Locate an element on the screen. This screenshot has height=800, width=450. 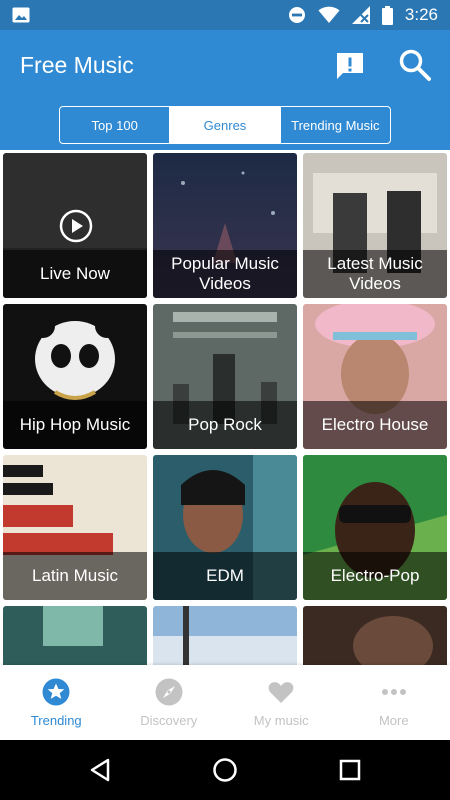
genre-label: Hip Hop Music is located at coordinates (75, 425).